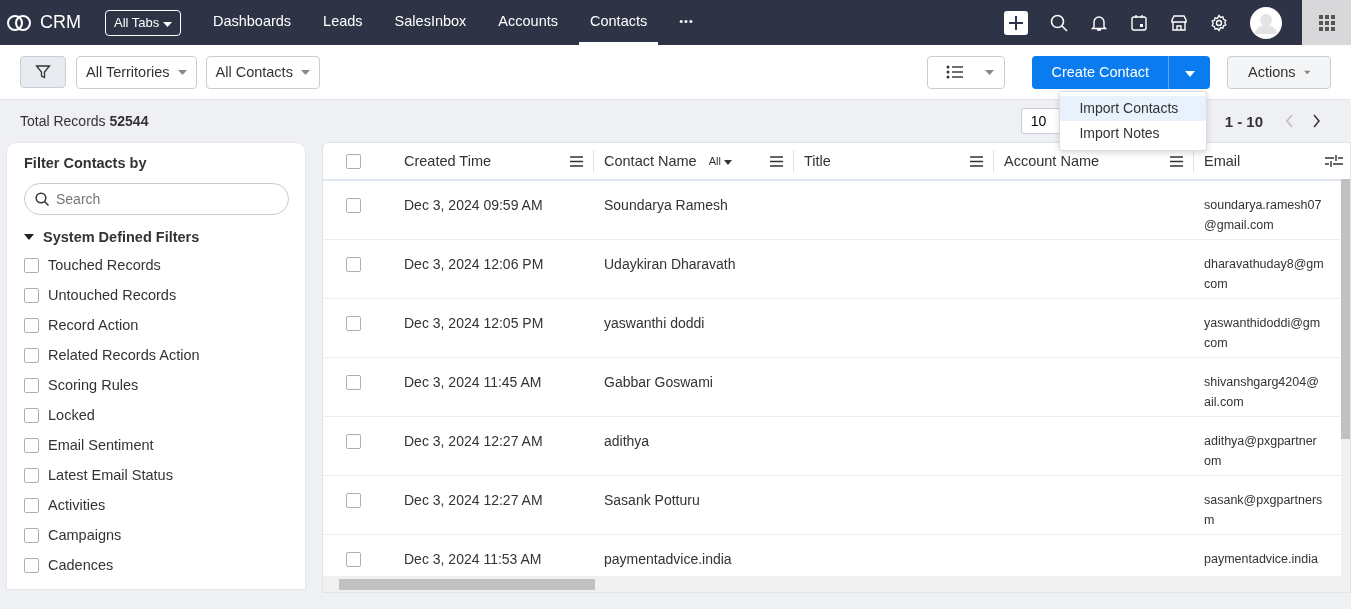 The image size is (1351, 609). What do you see at coordinates (1326, 22) in the screenshot?
I see `app-grid-icon` at bounding box center [1326, 22].